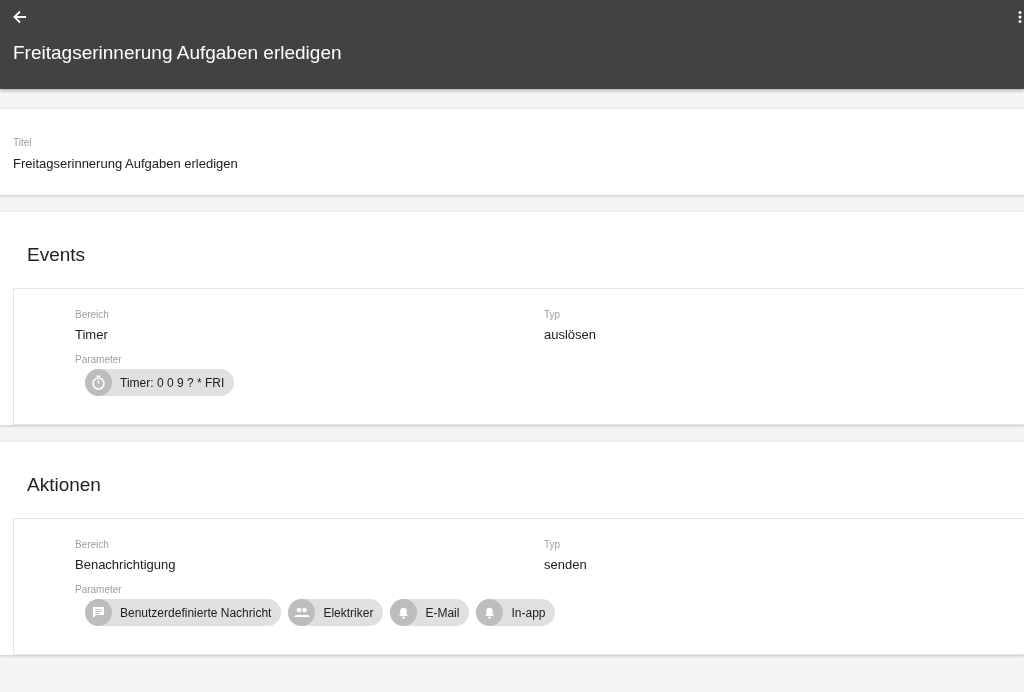 The width and height of the screenshot is (1024, 692). Describe the element at coordinates (98, 612) in the screenshot. I see `message-icon` at that location.